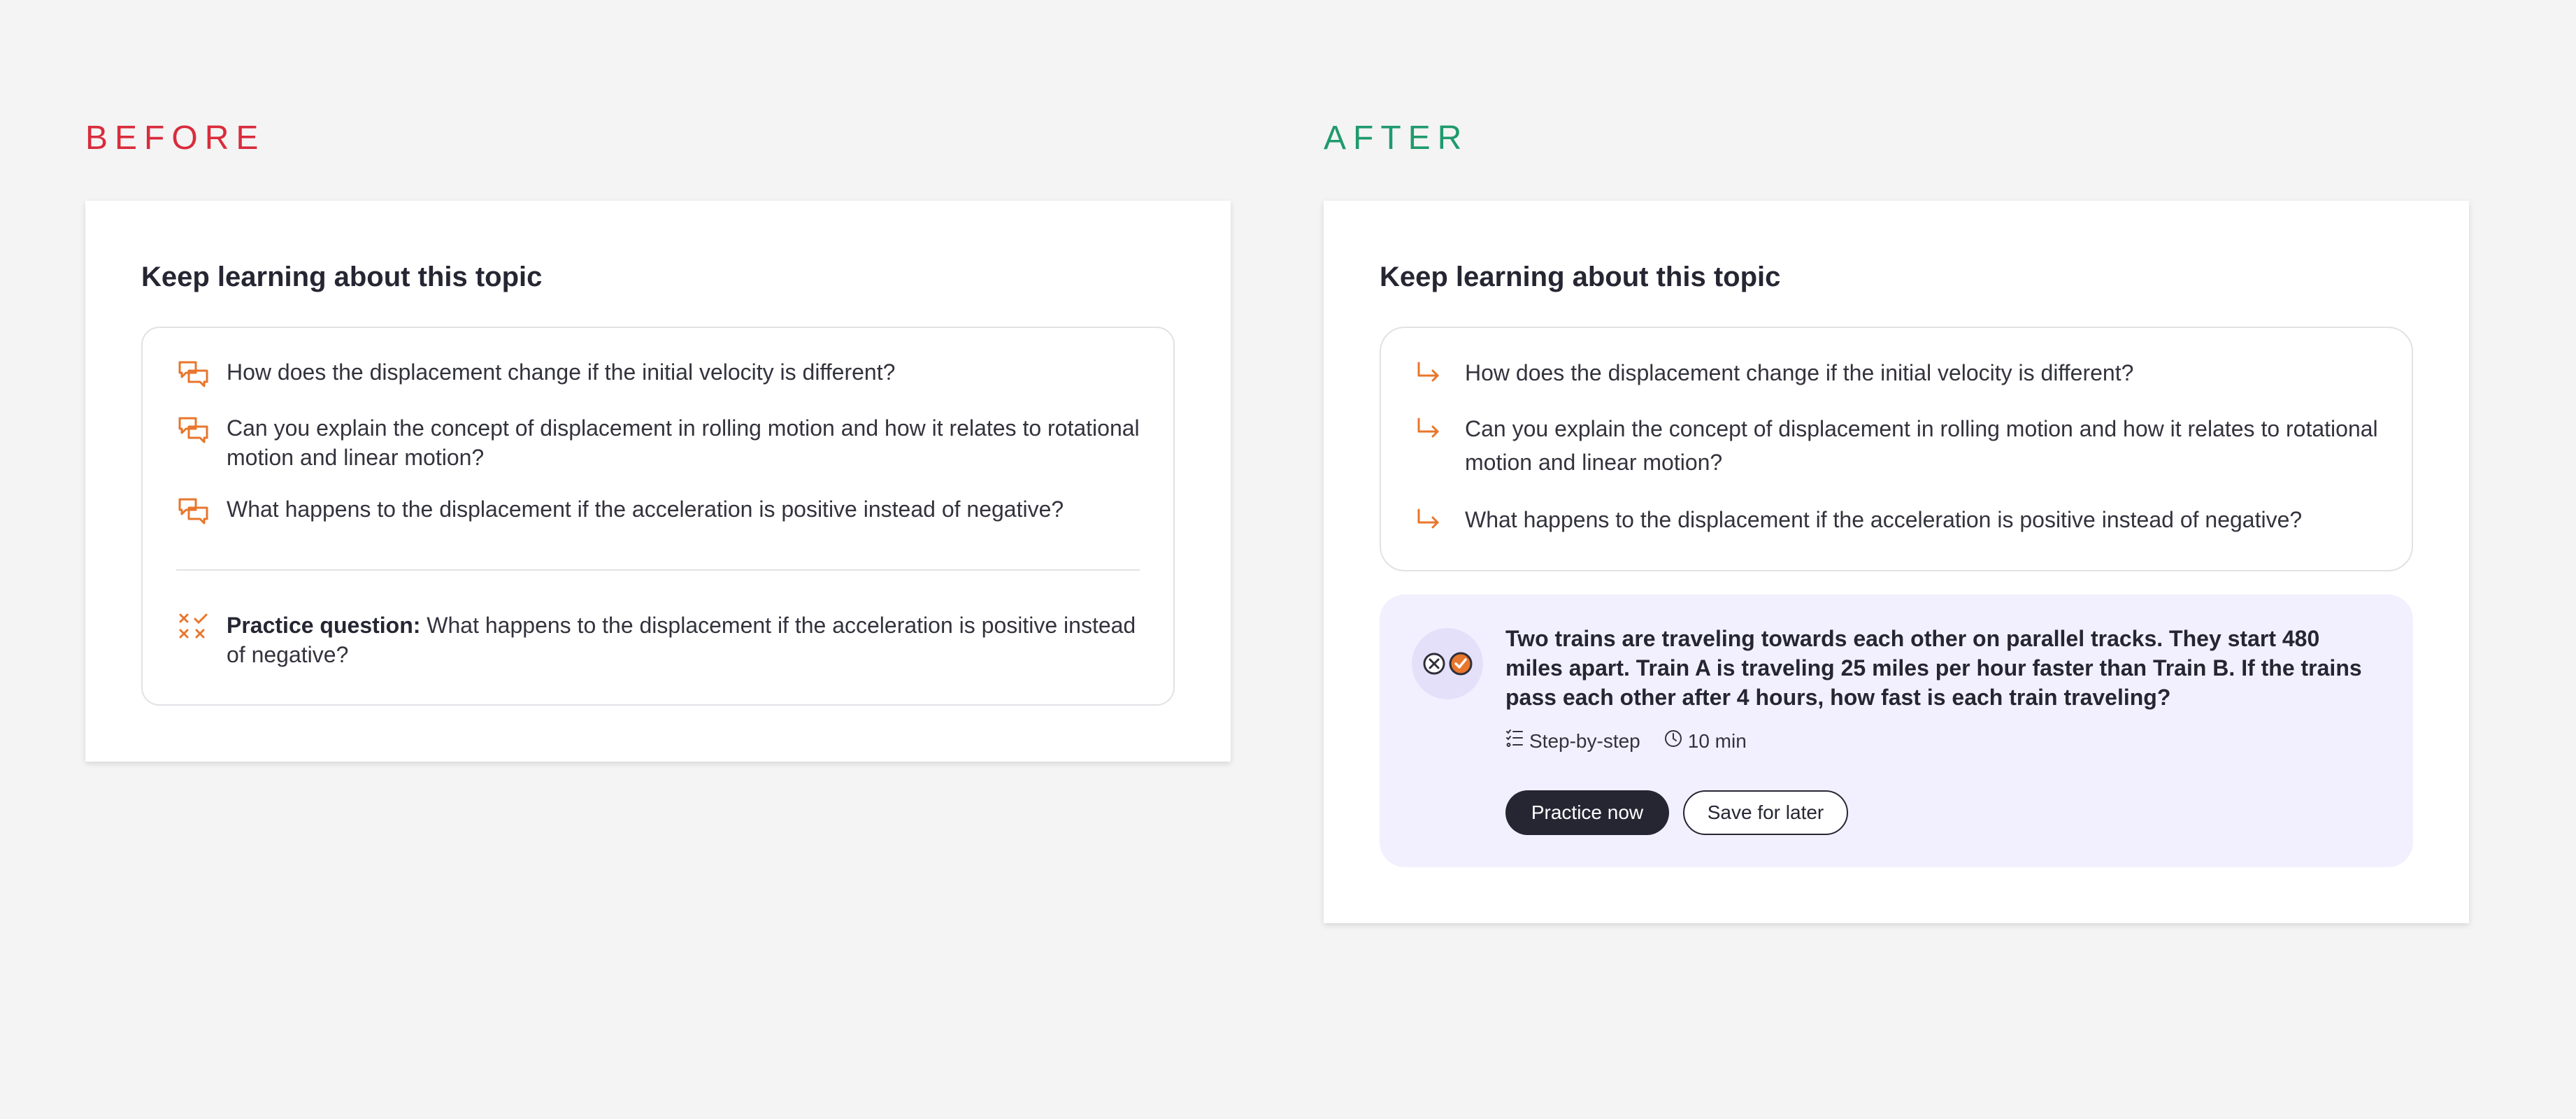 The width and height of the screenshot is (2576, 1119). Describe the element at coordinates (324, 625) in the screenshot. I see `practice-question-prefix: Practice question:` at that location.